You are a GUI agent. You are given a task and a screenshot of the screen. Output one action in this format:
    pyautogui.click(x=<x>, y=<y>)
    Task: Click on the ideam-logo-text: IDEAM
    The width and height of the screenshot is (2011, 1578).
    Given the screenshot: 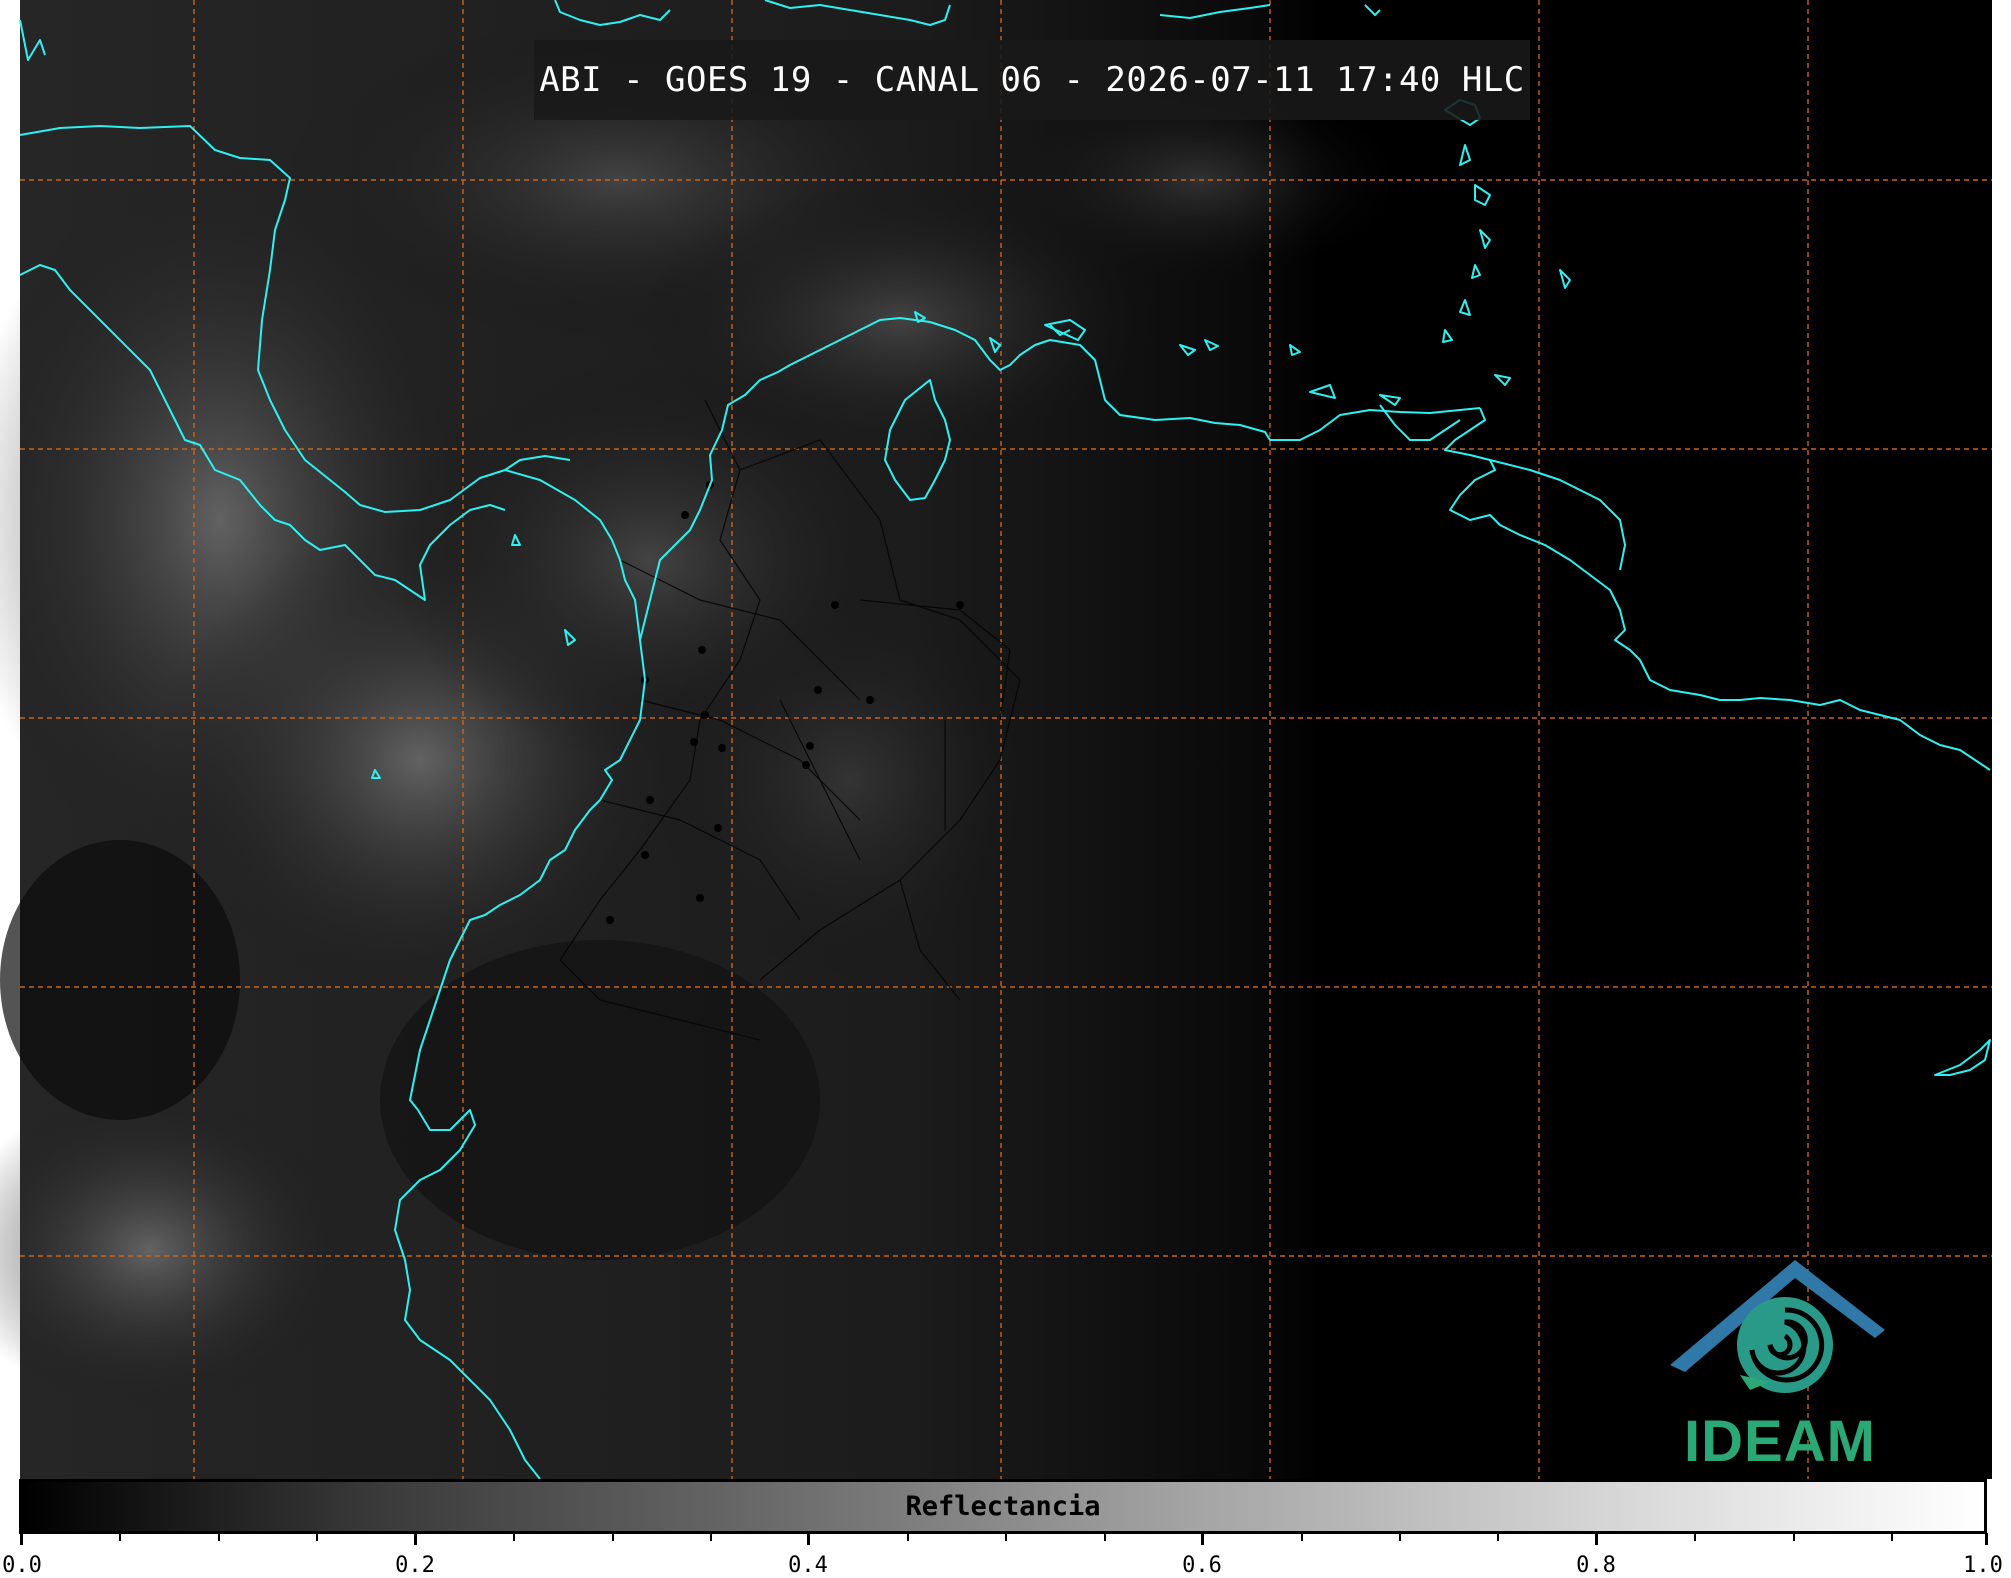 What is the action you would take?
    pyautogui.click(x=1780, y=1441)
    